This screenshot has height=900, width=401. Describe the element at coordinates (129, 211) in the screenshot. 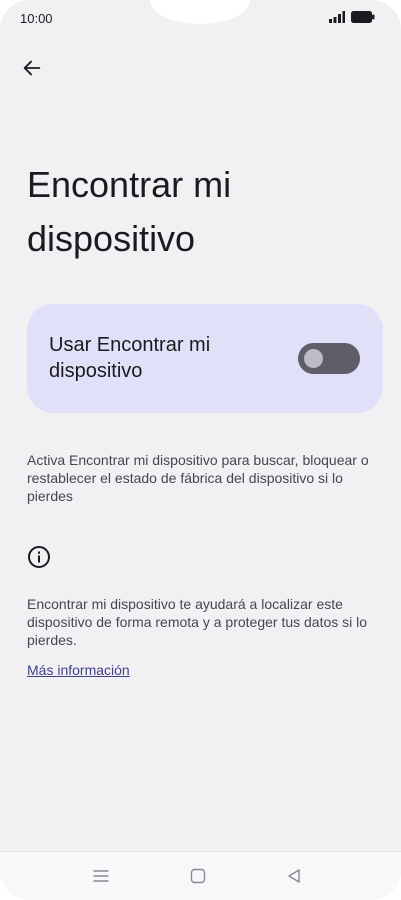

I see `page-title: Encontrar mi dispositivo` at that location.